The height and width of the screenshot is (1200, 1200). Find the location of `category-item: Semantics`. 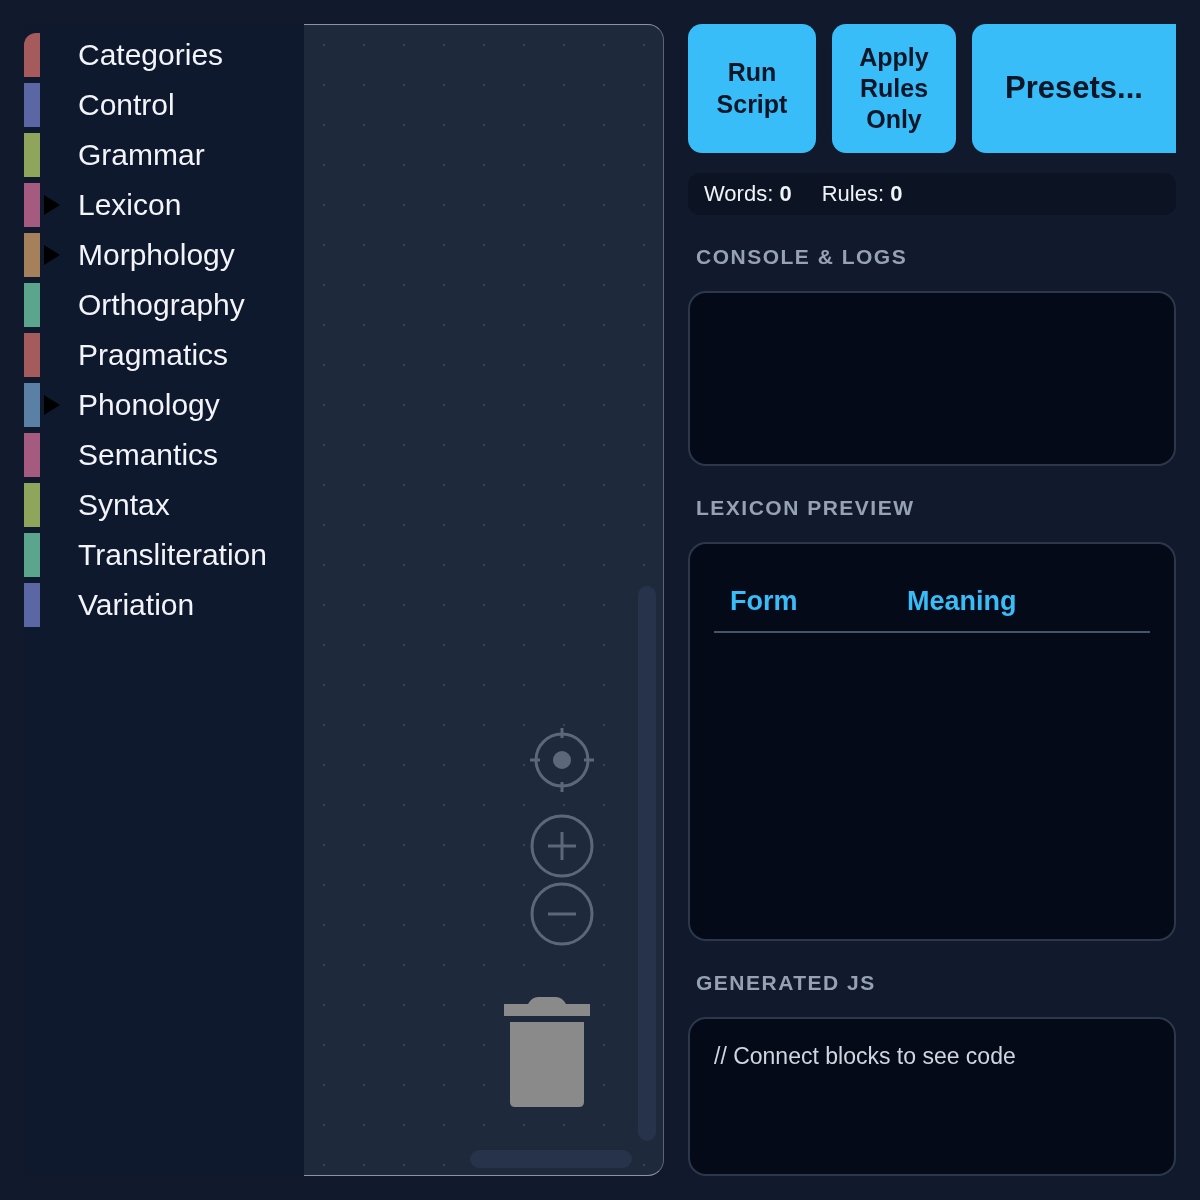

category-item: Semantics is located at coordinates (148, 455).